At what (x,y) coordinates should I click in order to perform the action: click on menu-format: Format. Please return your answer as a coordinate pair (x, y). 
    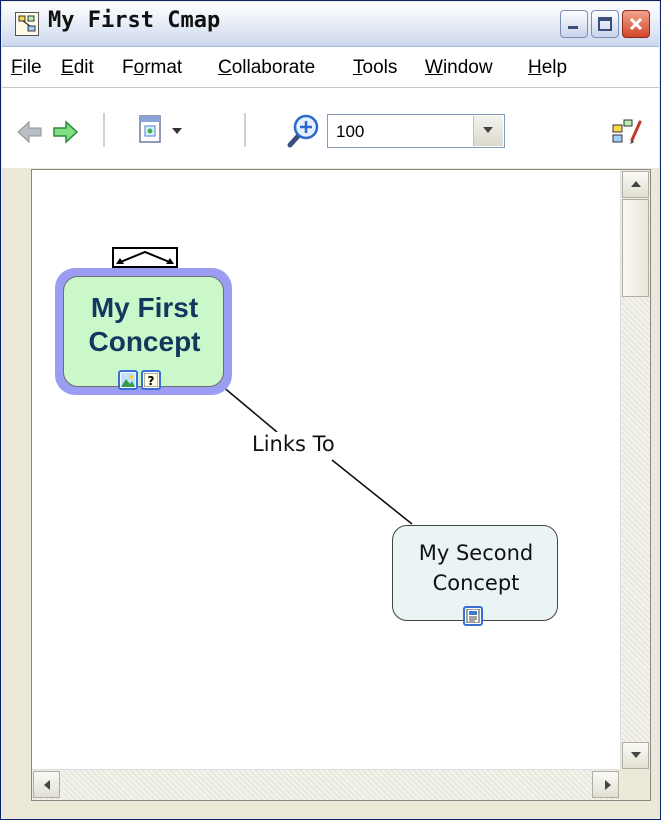
    Looking at the image, I should click on (152, 68).